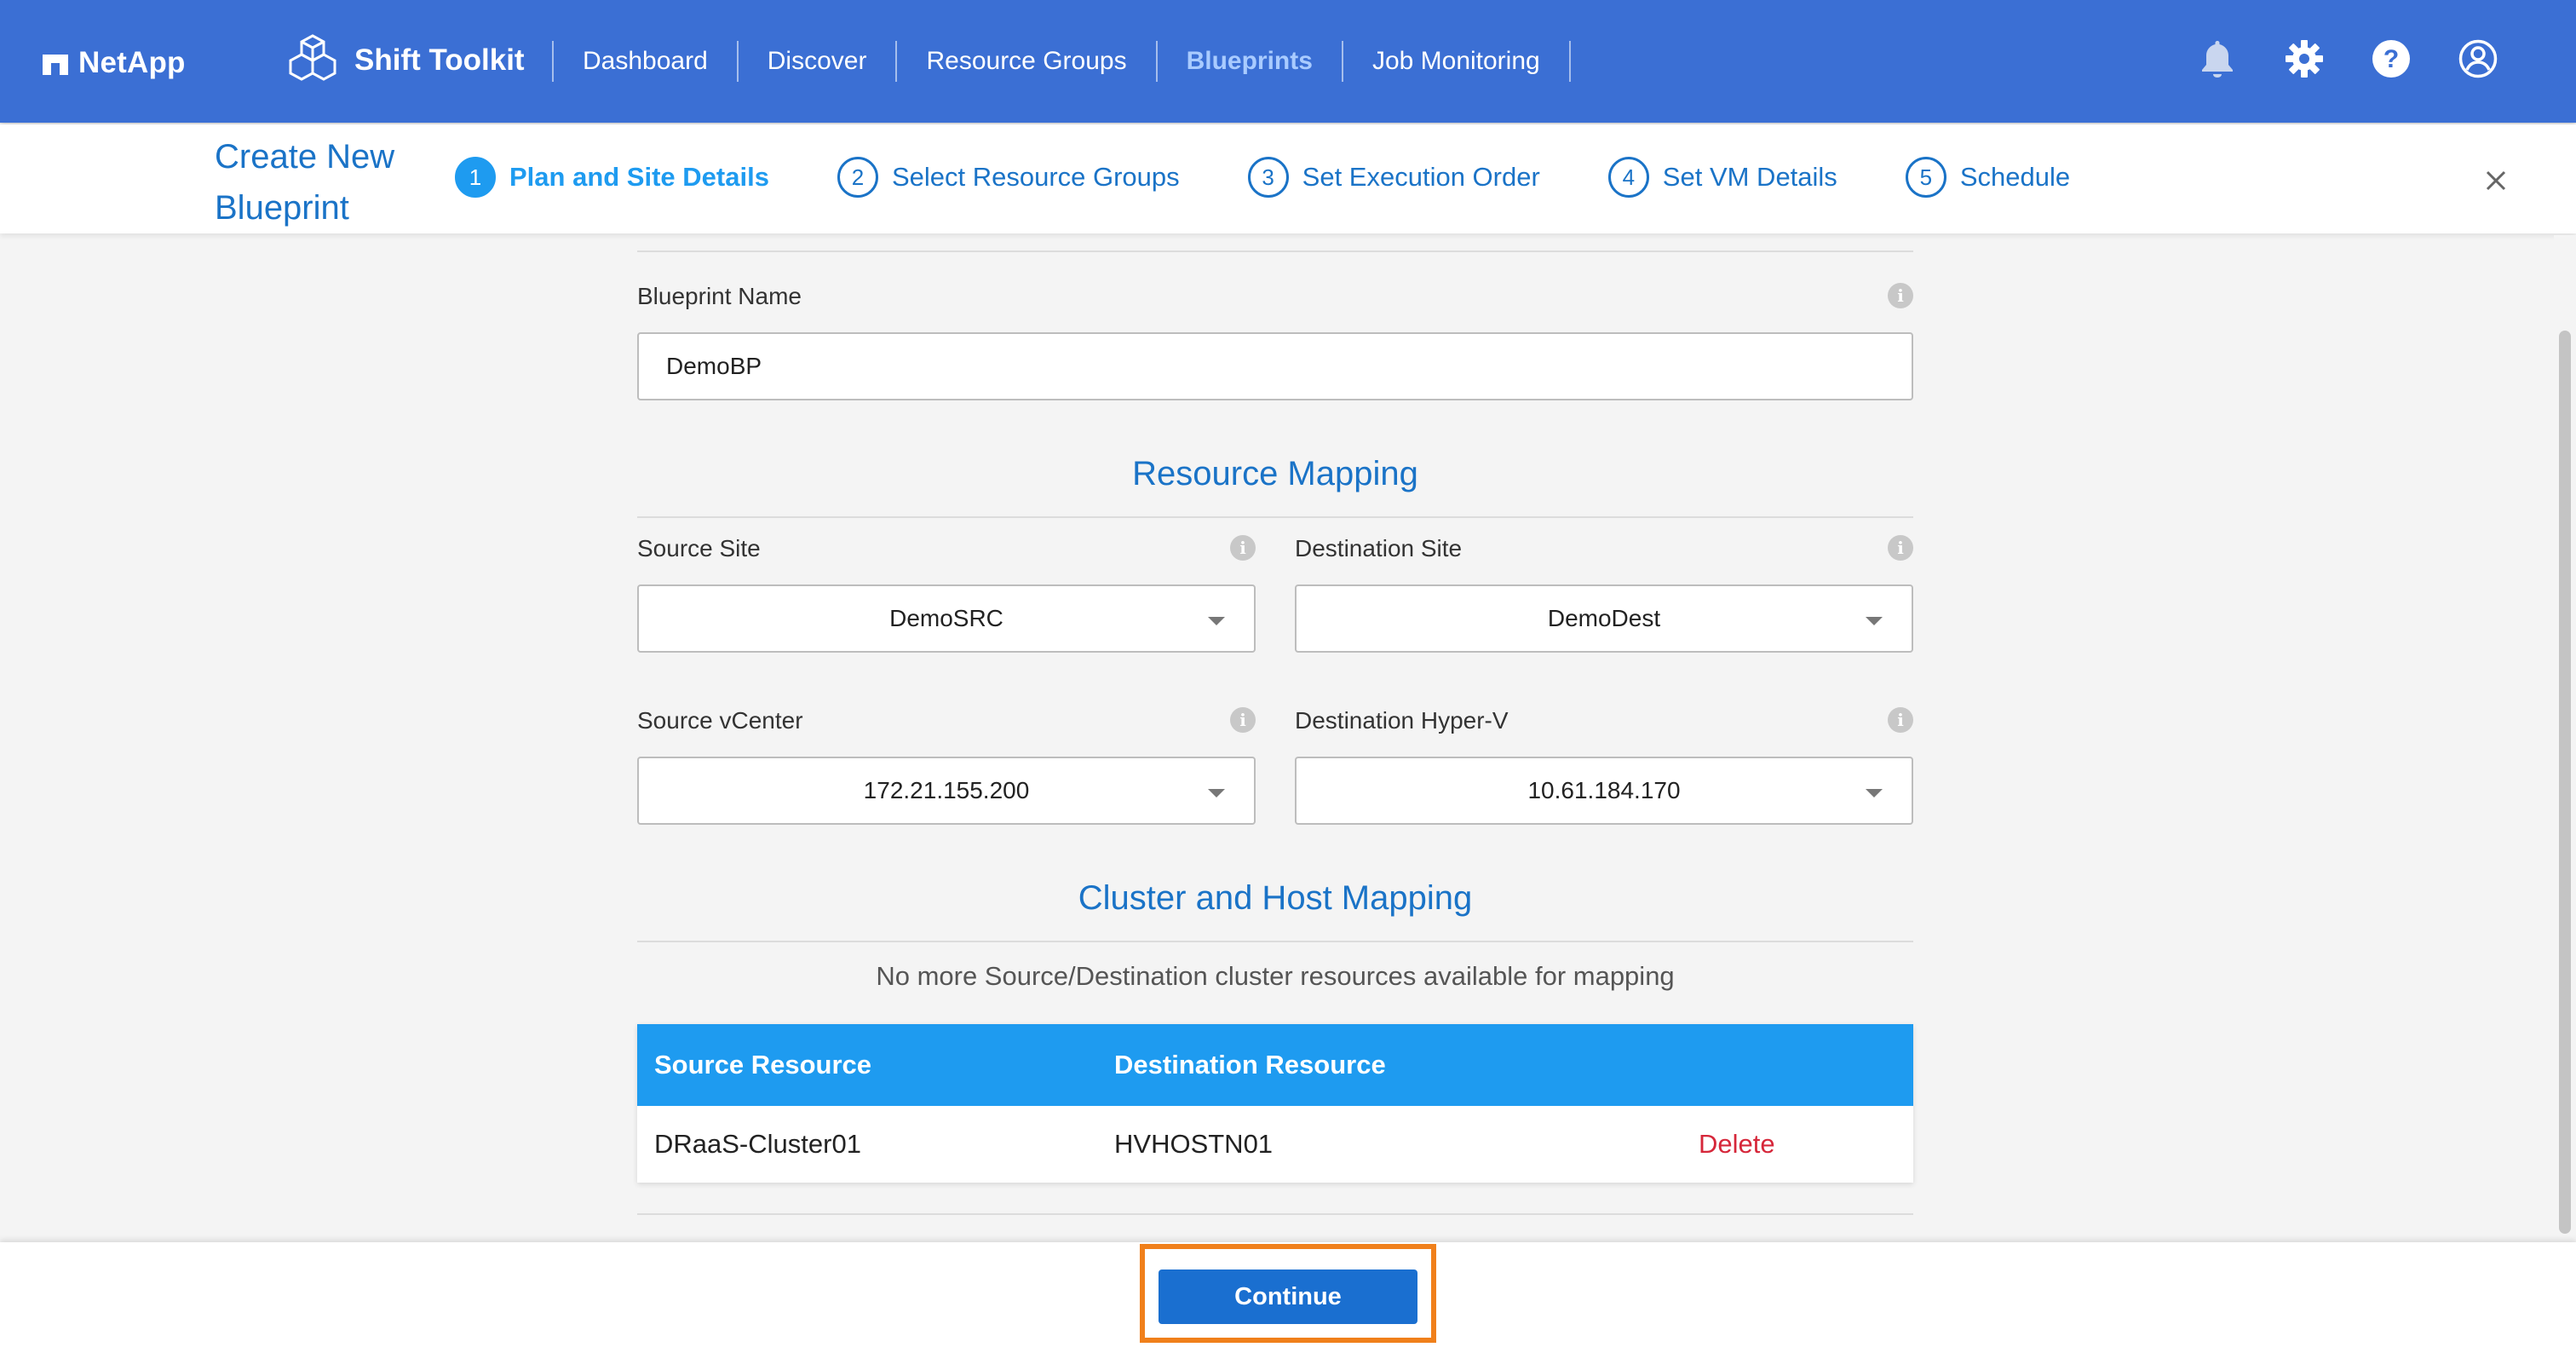 The height and width of the screenshot is (1353, 2576). What do you see at coordinates (440, 60) in the screenshot?
I see `product-name: Shift Toolkit` at bounding box center [440, 60].